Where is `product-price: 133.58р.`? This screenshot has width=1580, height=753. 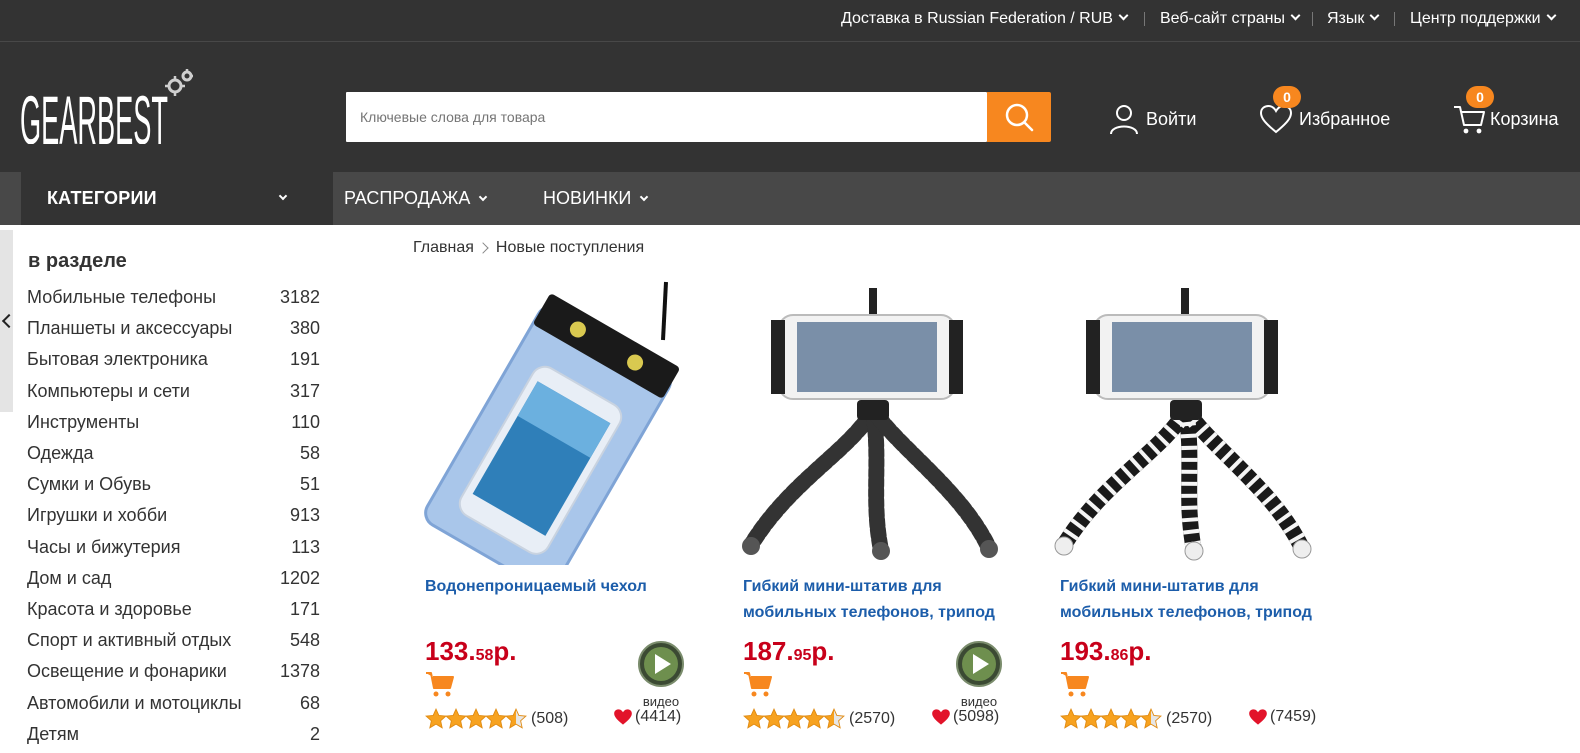 product-price: 133.58р. is located at coordinates (471, 651).